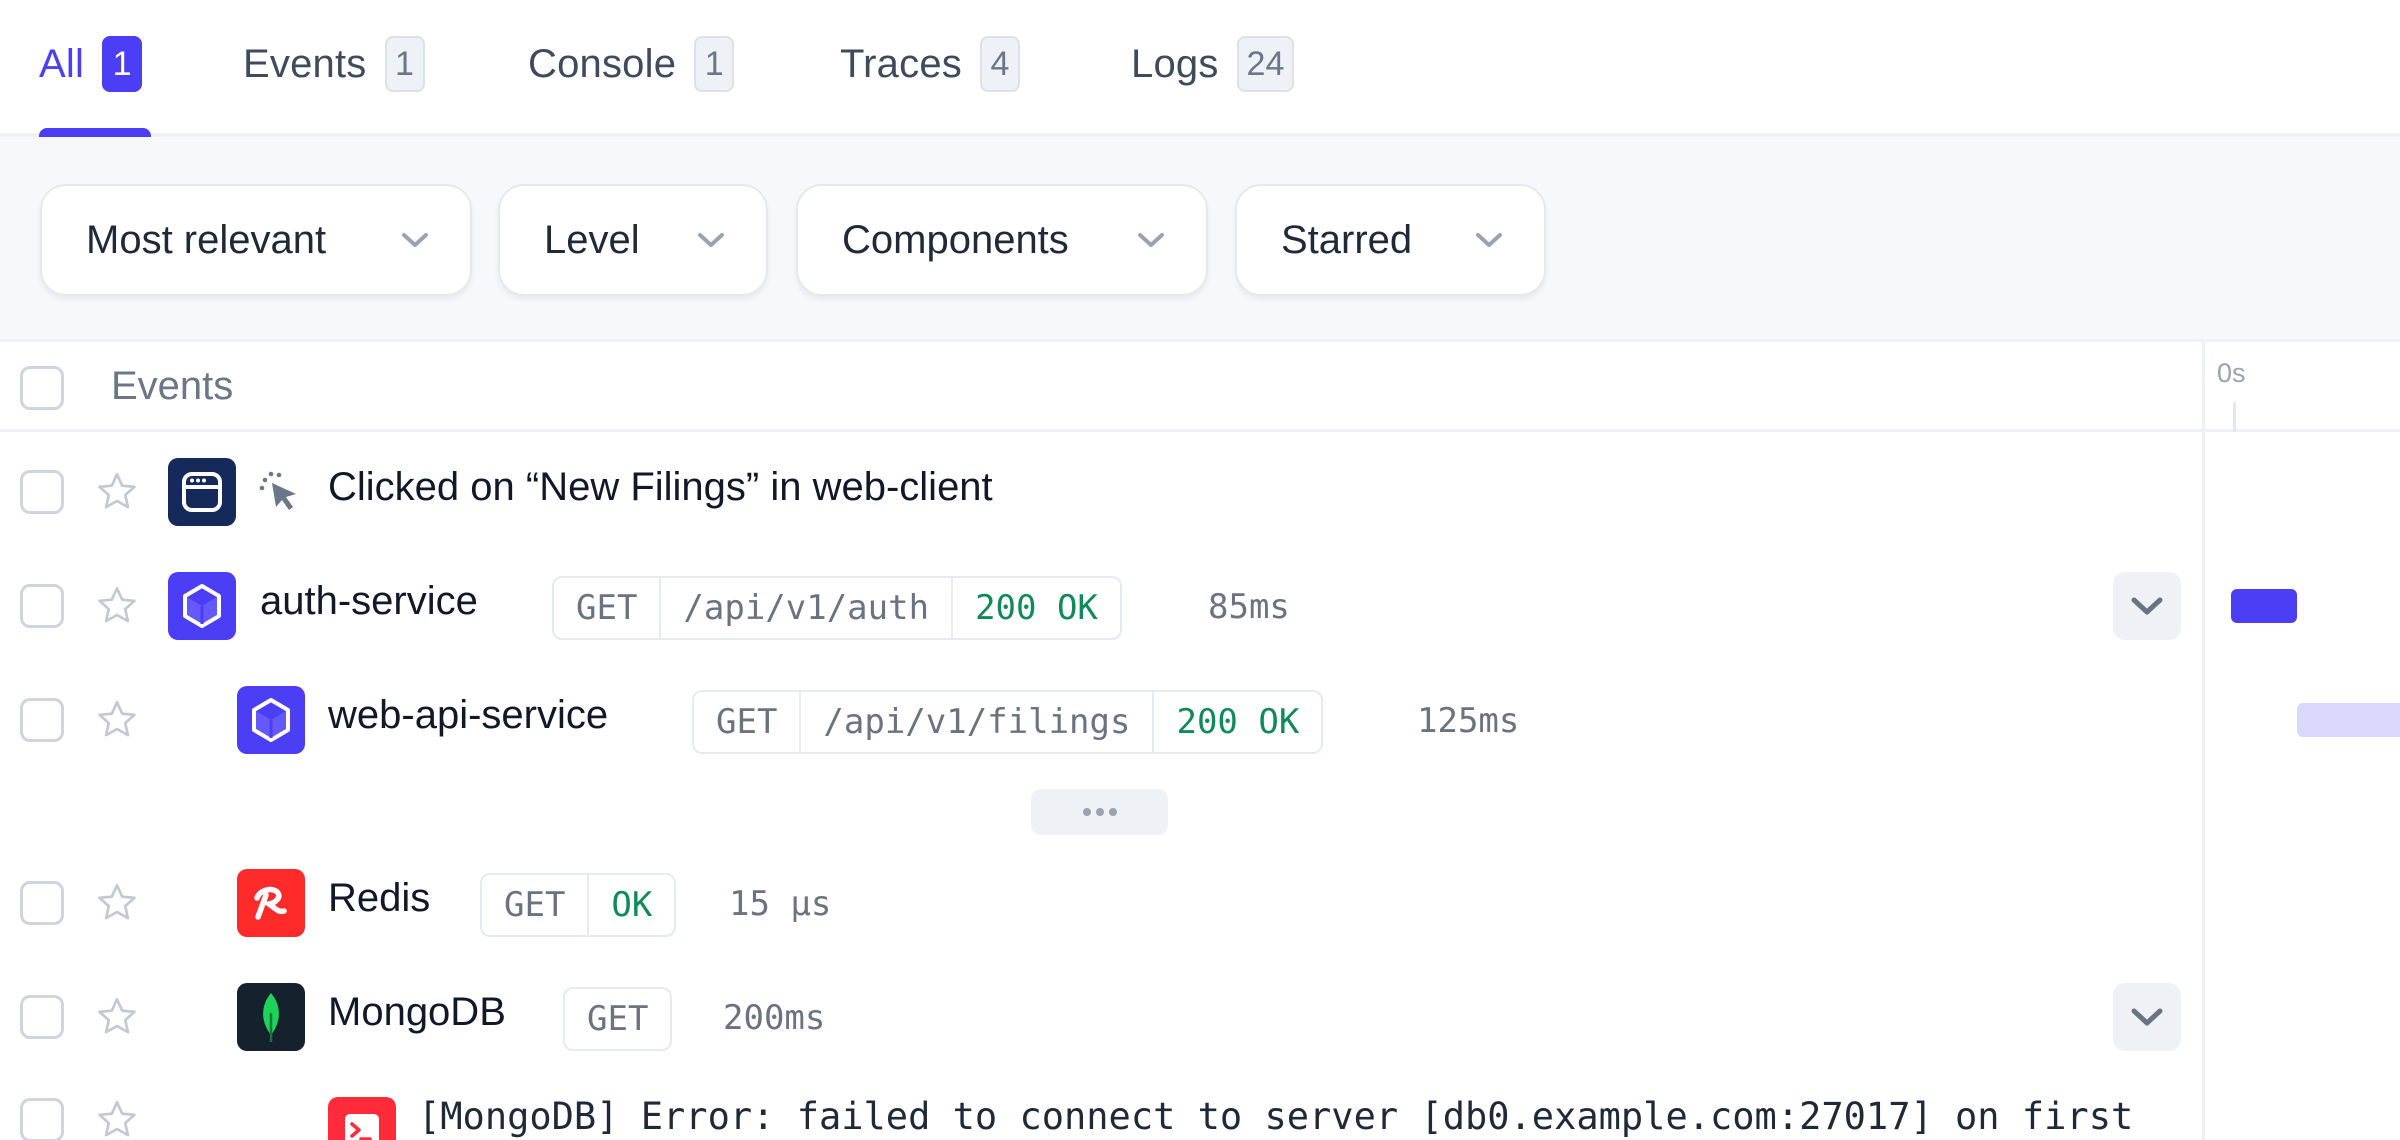 The height and width of the screenshot is (1140, 2400). Describe the element at coordinates (578, 905) in the screenshot. I see `request-summary: GET OK` at that location.